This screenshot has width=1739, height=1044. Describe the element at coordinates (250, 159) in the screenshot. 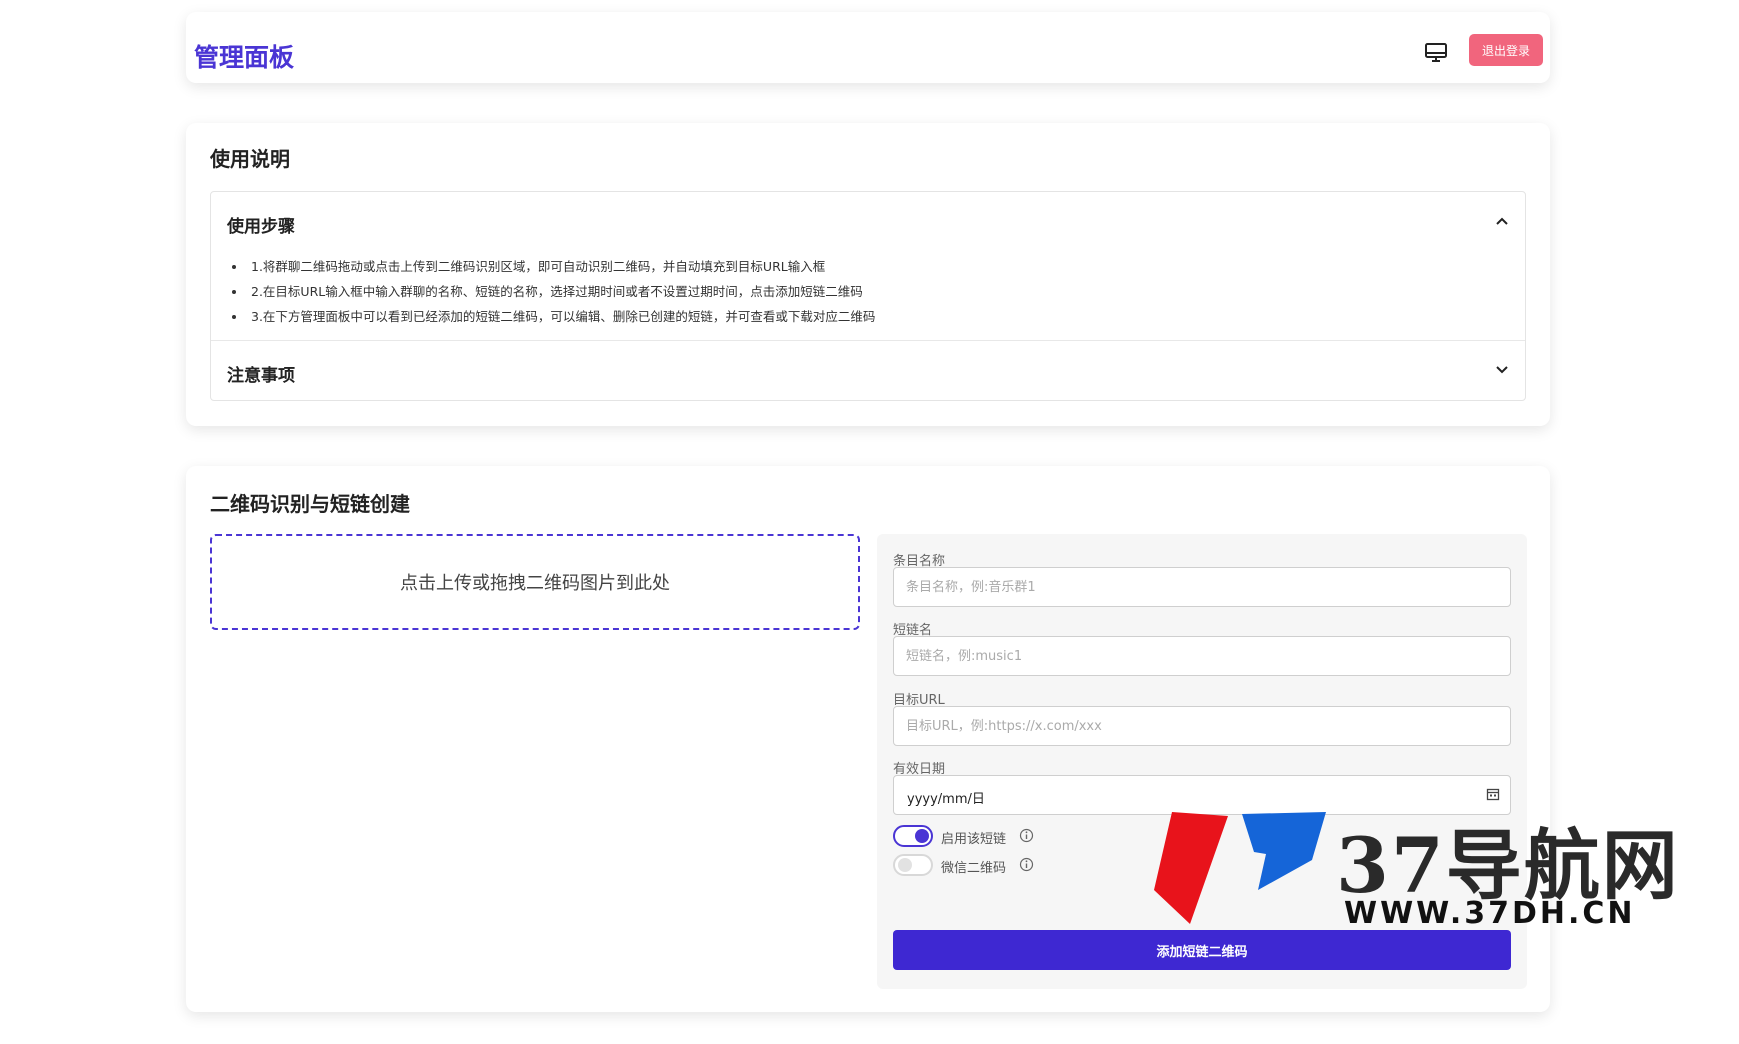

I see `instructions-title: 使用说明` at that location.